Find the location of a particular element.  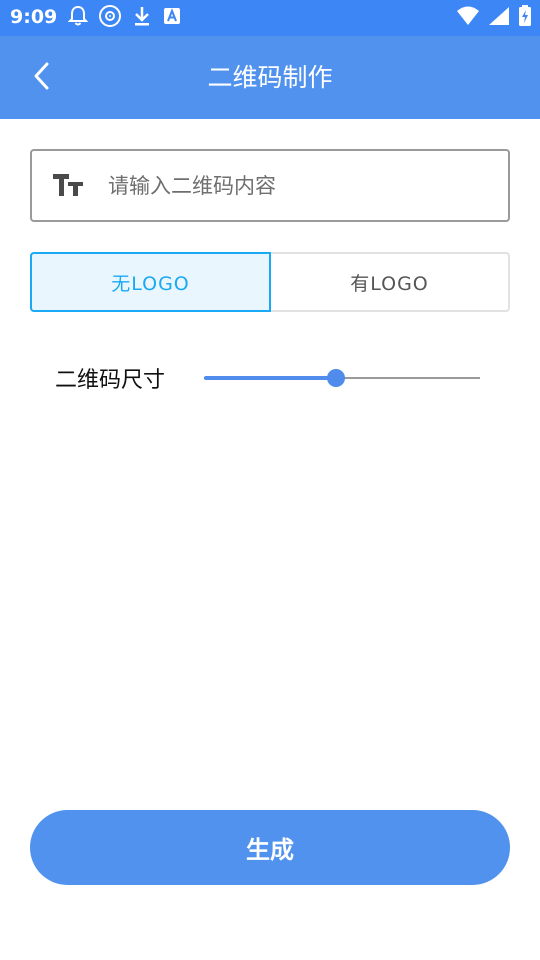

battery-charging-icon is located at coordinates (525, 18).